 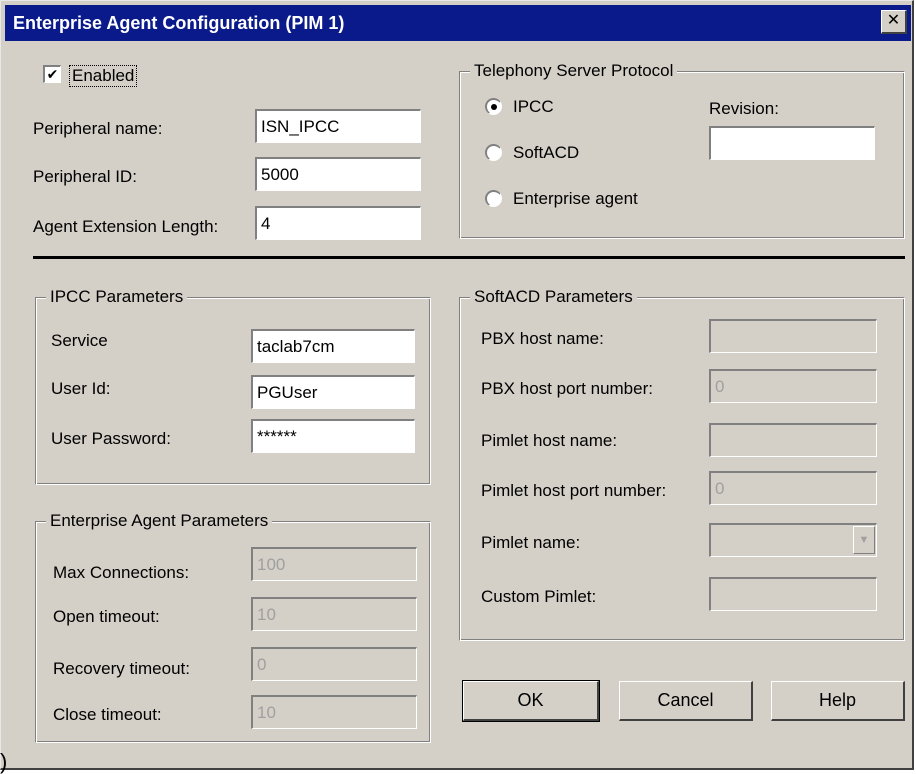 I want to click on help-button: Help, so click(x=838, y=701).